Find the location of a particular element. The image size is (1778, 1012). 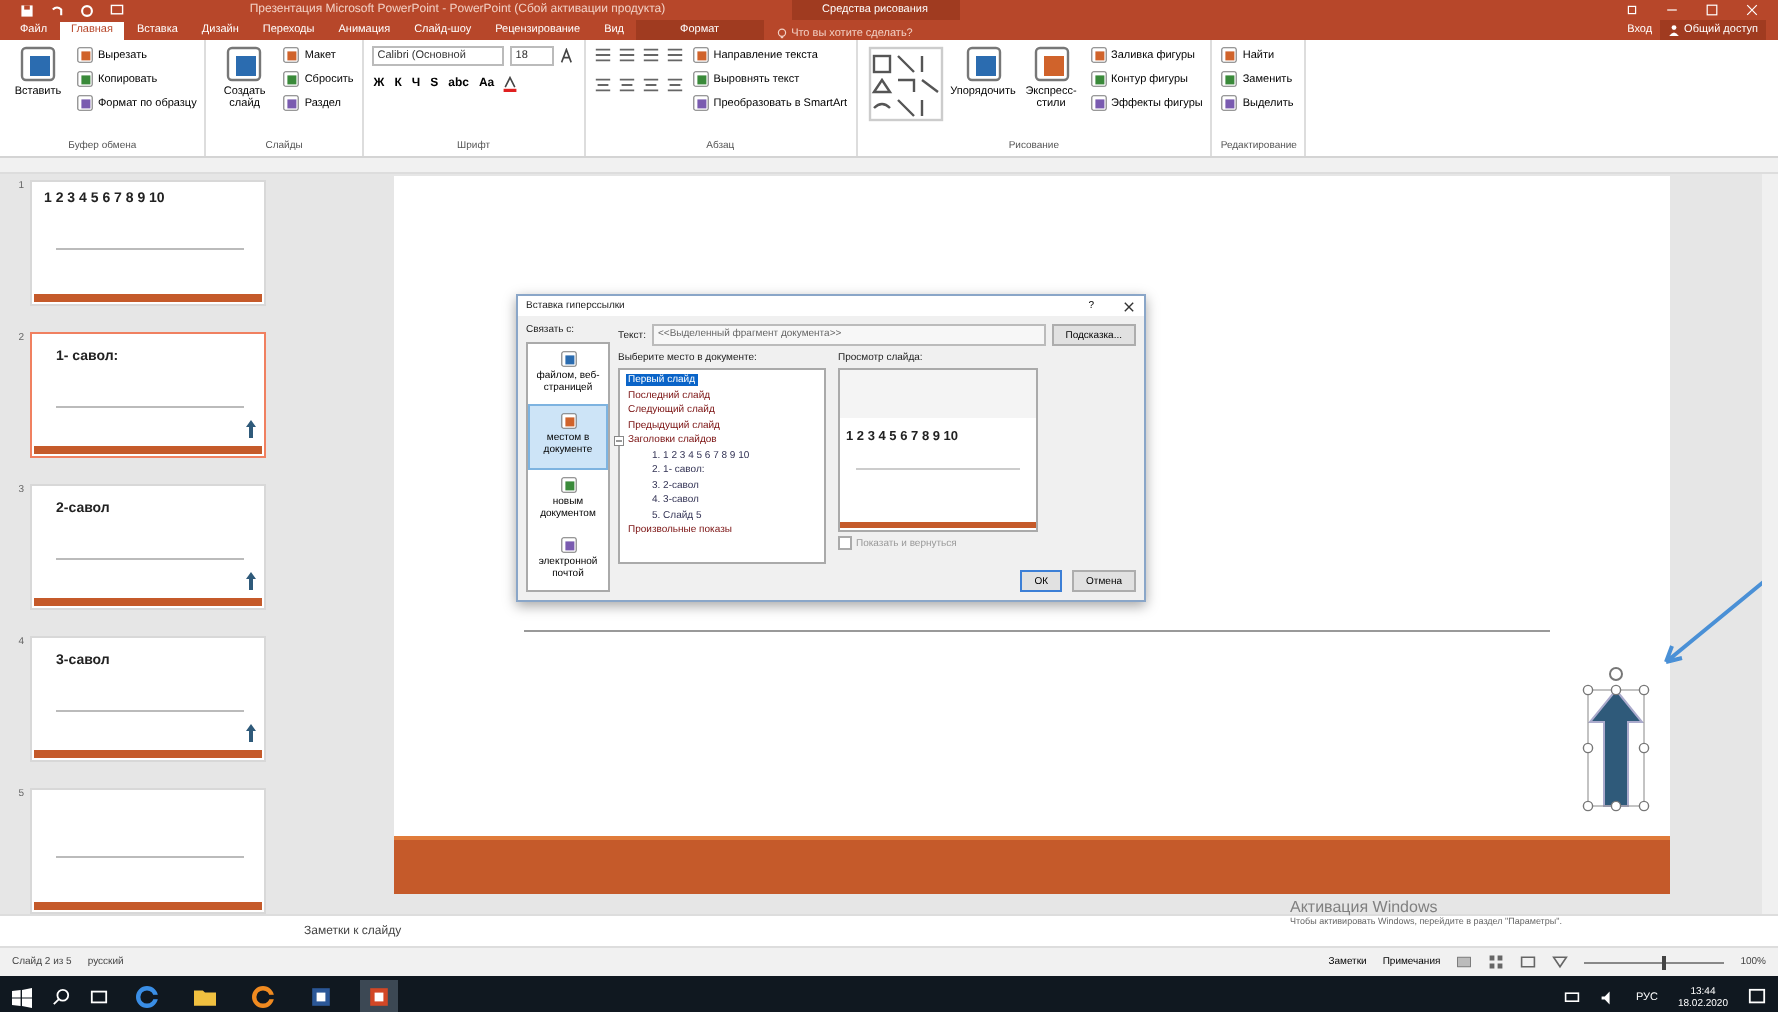

ribbon-options-icon is located at coordinates (1632, 10).